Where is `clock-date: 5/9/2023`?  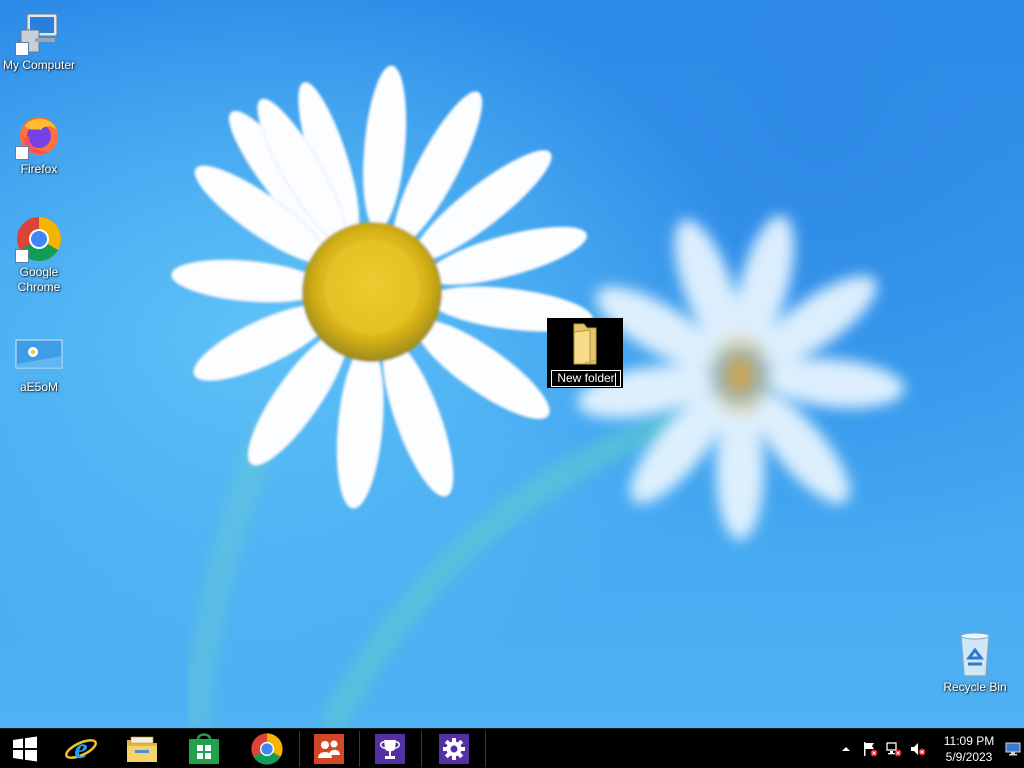 clock-date: 5/9/2023 is located at coordinates (969, 757).